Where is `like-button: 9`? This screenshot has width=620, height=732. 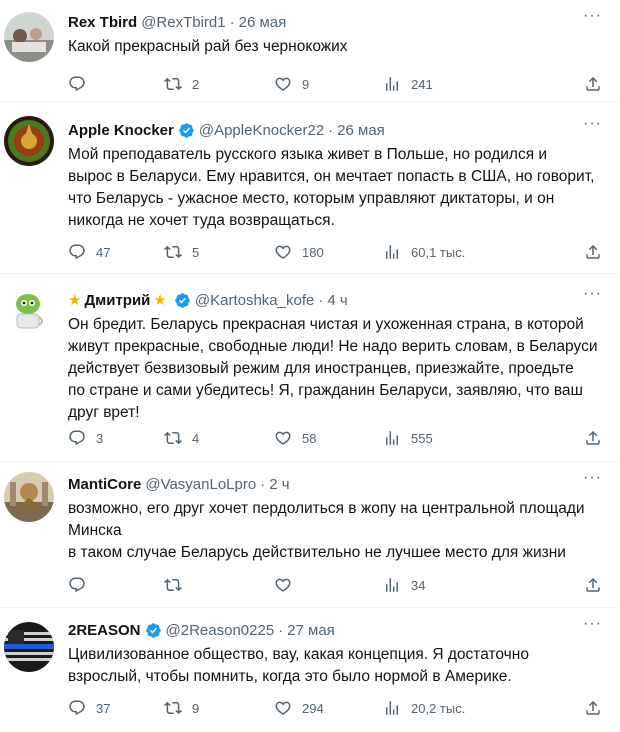 like-button: 9 is located at coordinates (291, 84).